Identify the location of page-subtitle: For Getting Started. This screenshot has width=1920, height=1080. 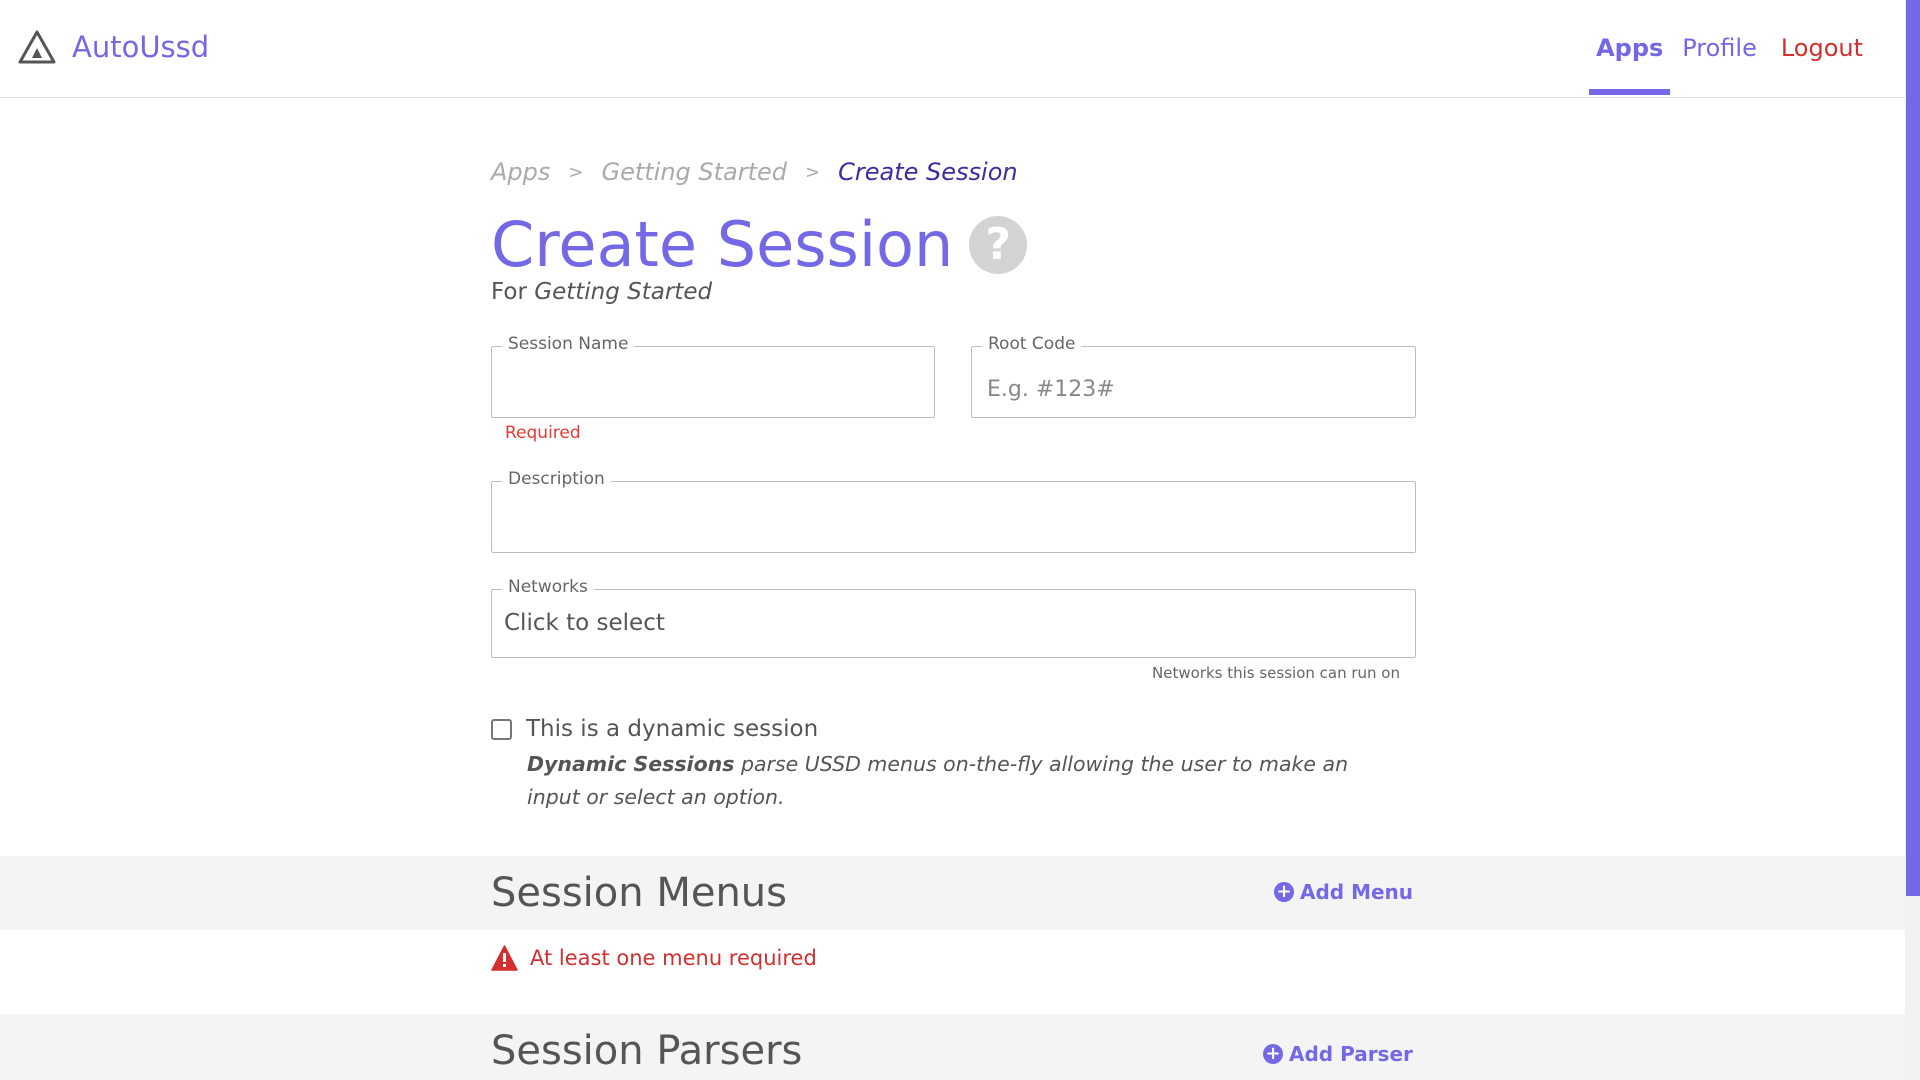
(601, 292).